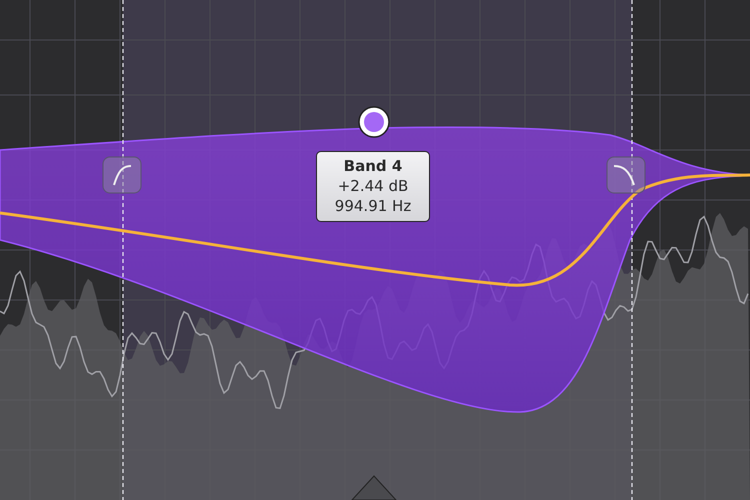 The width and height of the screenshot is (750, 500). I want to click on band-gain: +2.44 dB, so click(373, 186).